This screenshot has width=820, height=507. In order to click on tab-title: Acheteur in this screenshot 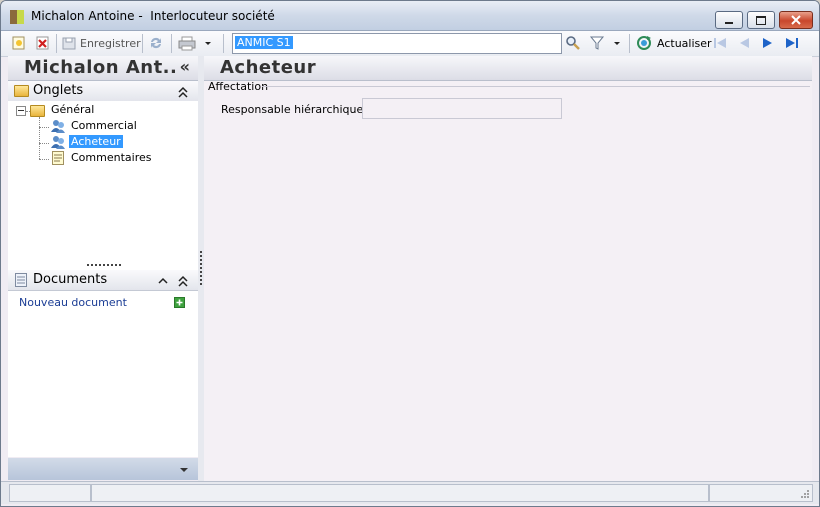, I will do `click(268, 67)`.